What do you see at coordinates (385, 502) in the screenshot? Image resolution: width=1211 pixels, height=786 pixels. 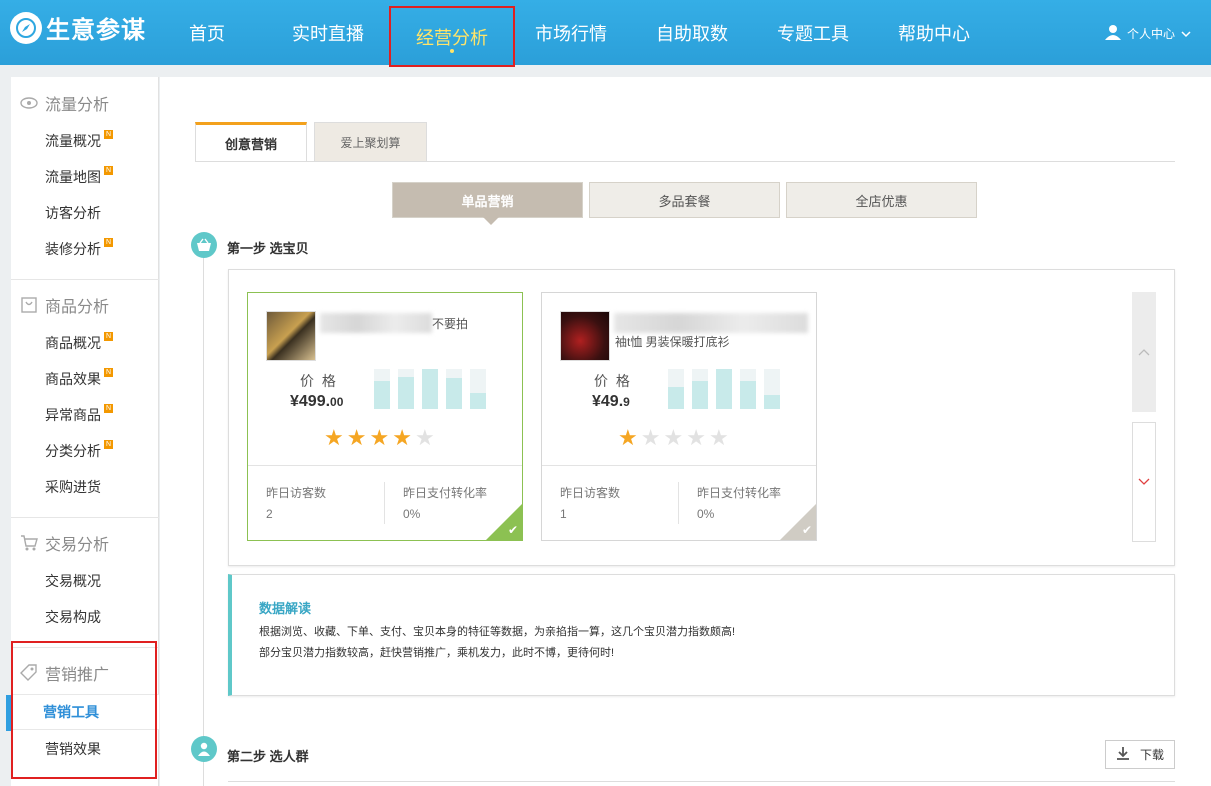 I see `card-stats: 昨日访客数 2 昨日支付转化率 0%` at bounding box center [385, 502].